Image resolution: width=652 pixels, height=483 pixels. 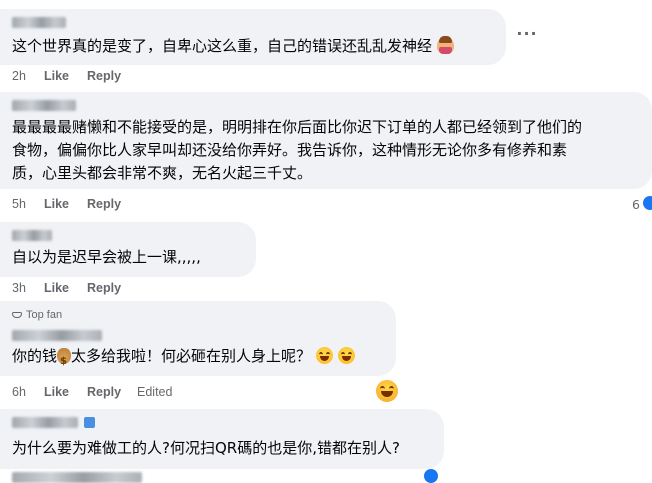 What do you see at coordinates (297, 127) in the screenshot?
I see `comment-text-line: 最最最最赌懒和不能接受的是，明明排在你后面比你迟下订单的人都已经领到了他们的` at bounding box center [297, 127].